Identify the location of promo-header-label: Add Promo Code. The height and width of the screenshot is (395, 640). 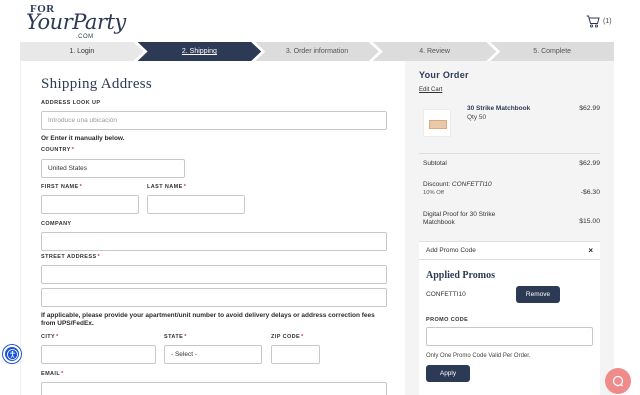
(451, 250).